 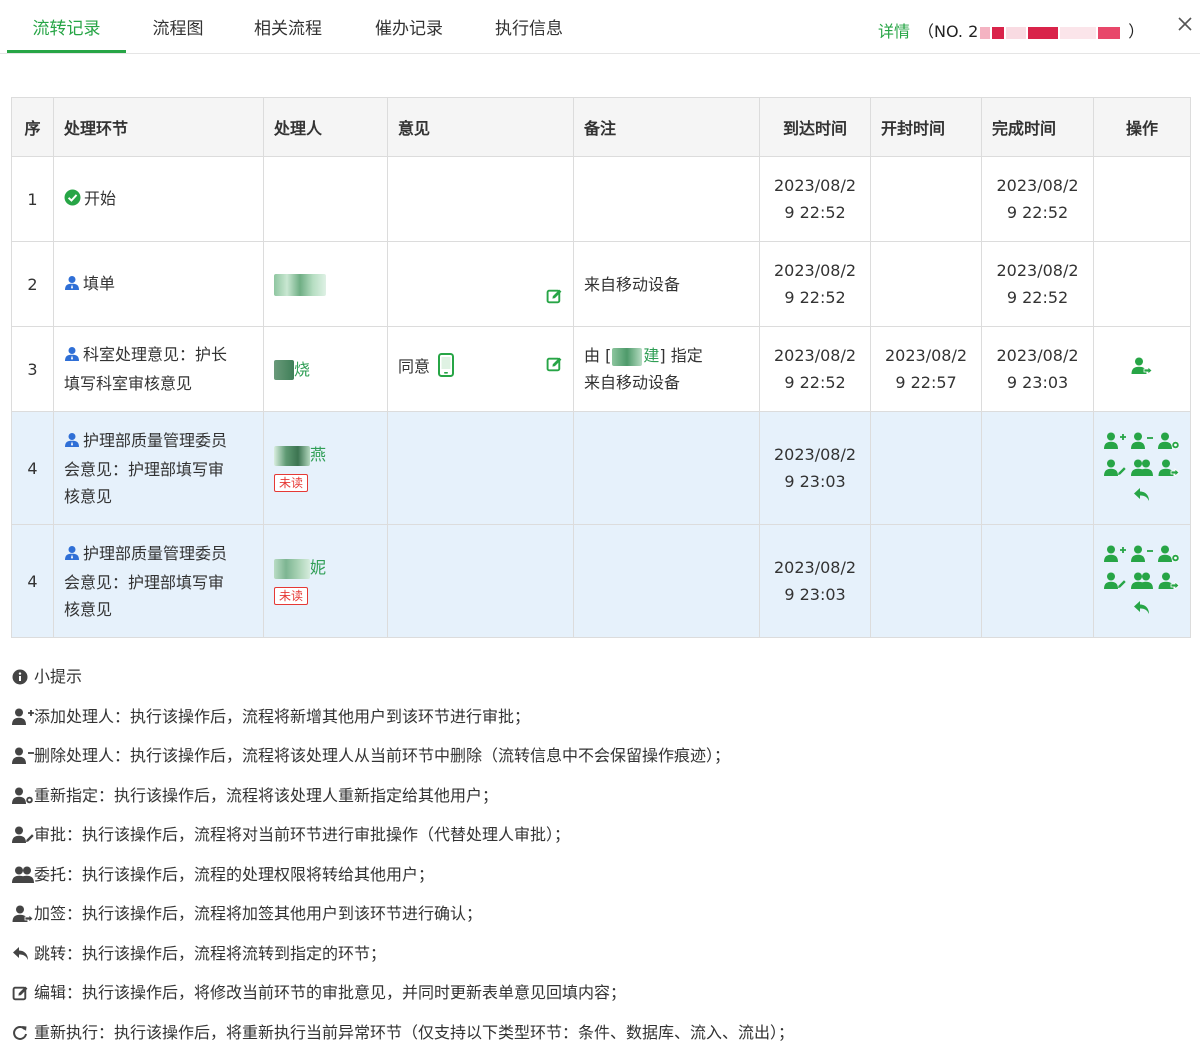 I want to click on cell-arrive-time: 2023/08/2 9 22:52, so click(x=815, y=369).